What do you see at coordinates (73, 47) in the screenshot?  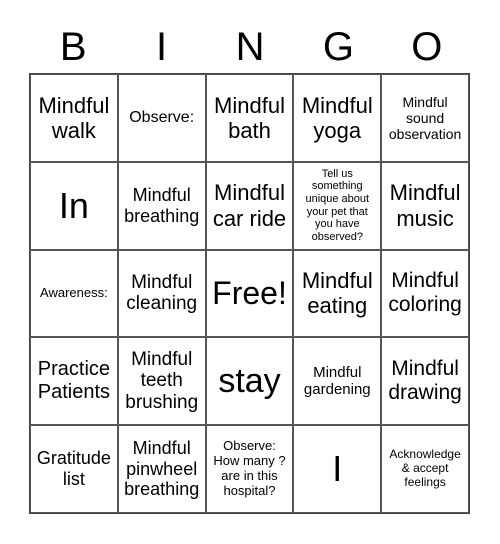 I see `header-letter: B` at bounding box center [73, 47].